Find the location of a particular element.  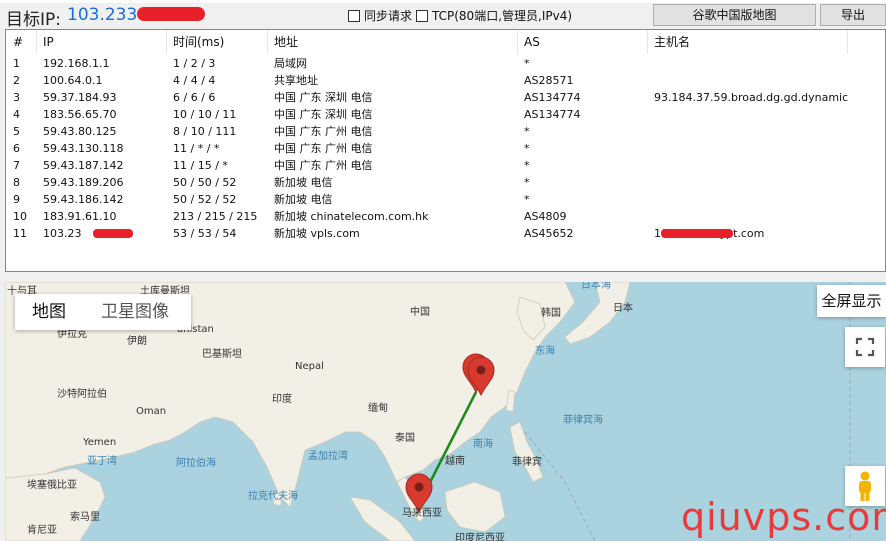

table-row: 2 100.64.0.1 4 / 4 / 4 共享地址 AS28571 is located at coordinates (445, 80).